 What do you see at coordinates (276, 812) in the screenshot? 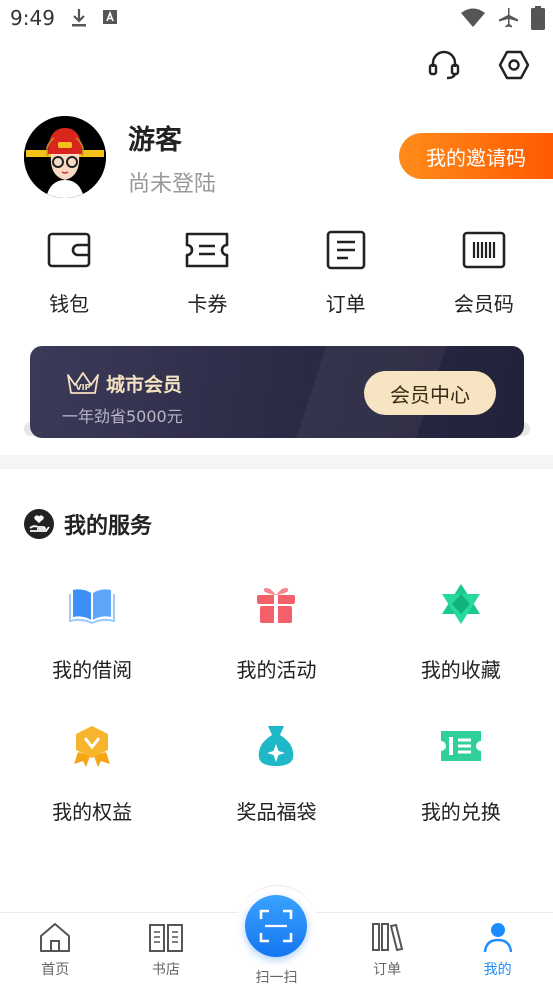
I see `service-item-label: 奖品福袋` at bounding box center [276, 812].